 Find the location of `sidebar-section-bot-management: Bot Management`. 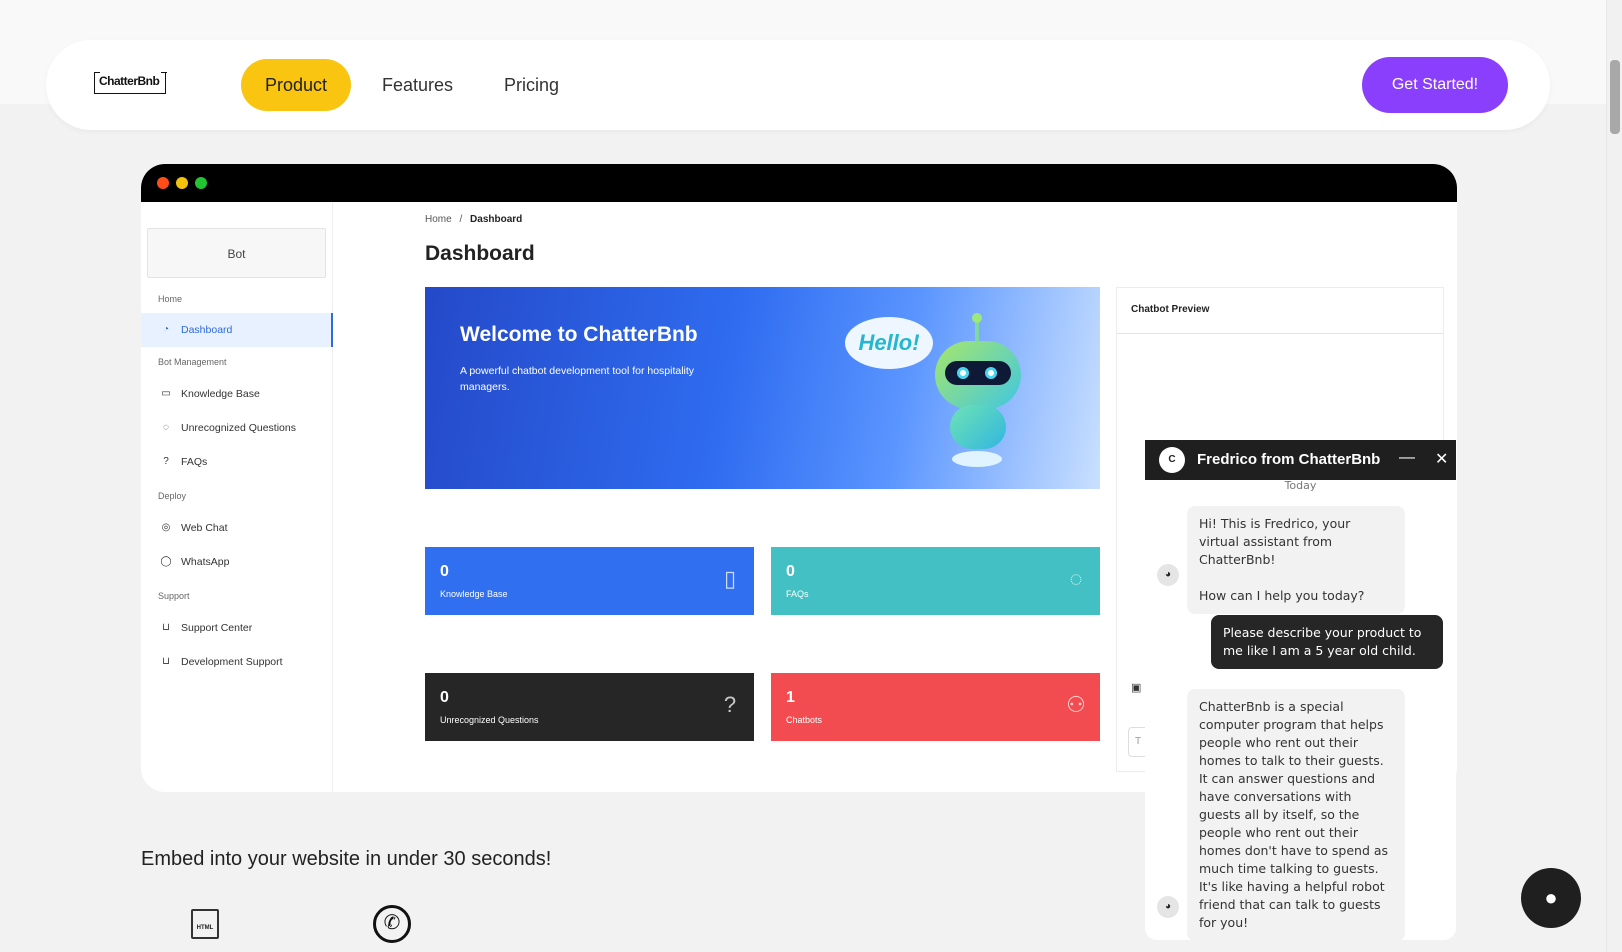

sidebar-section-bot-management: Bot Management is located at coordinates (192, 362).